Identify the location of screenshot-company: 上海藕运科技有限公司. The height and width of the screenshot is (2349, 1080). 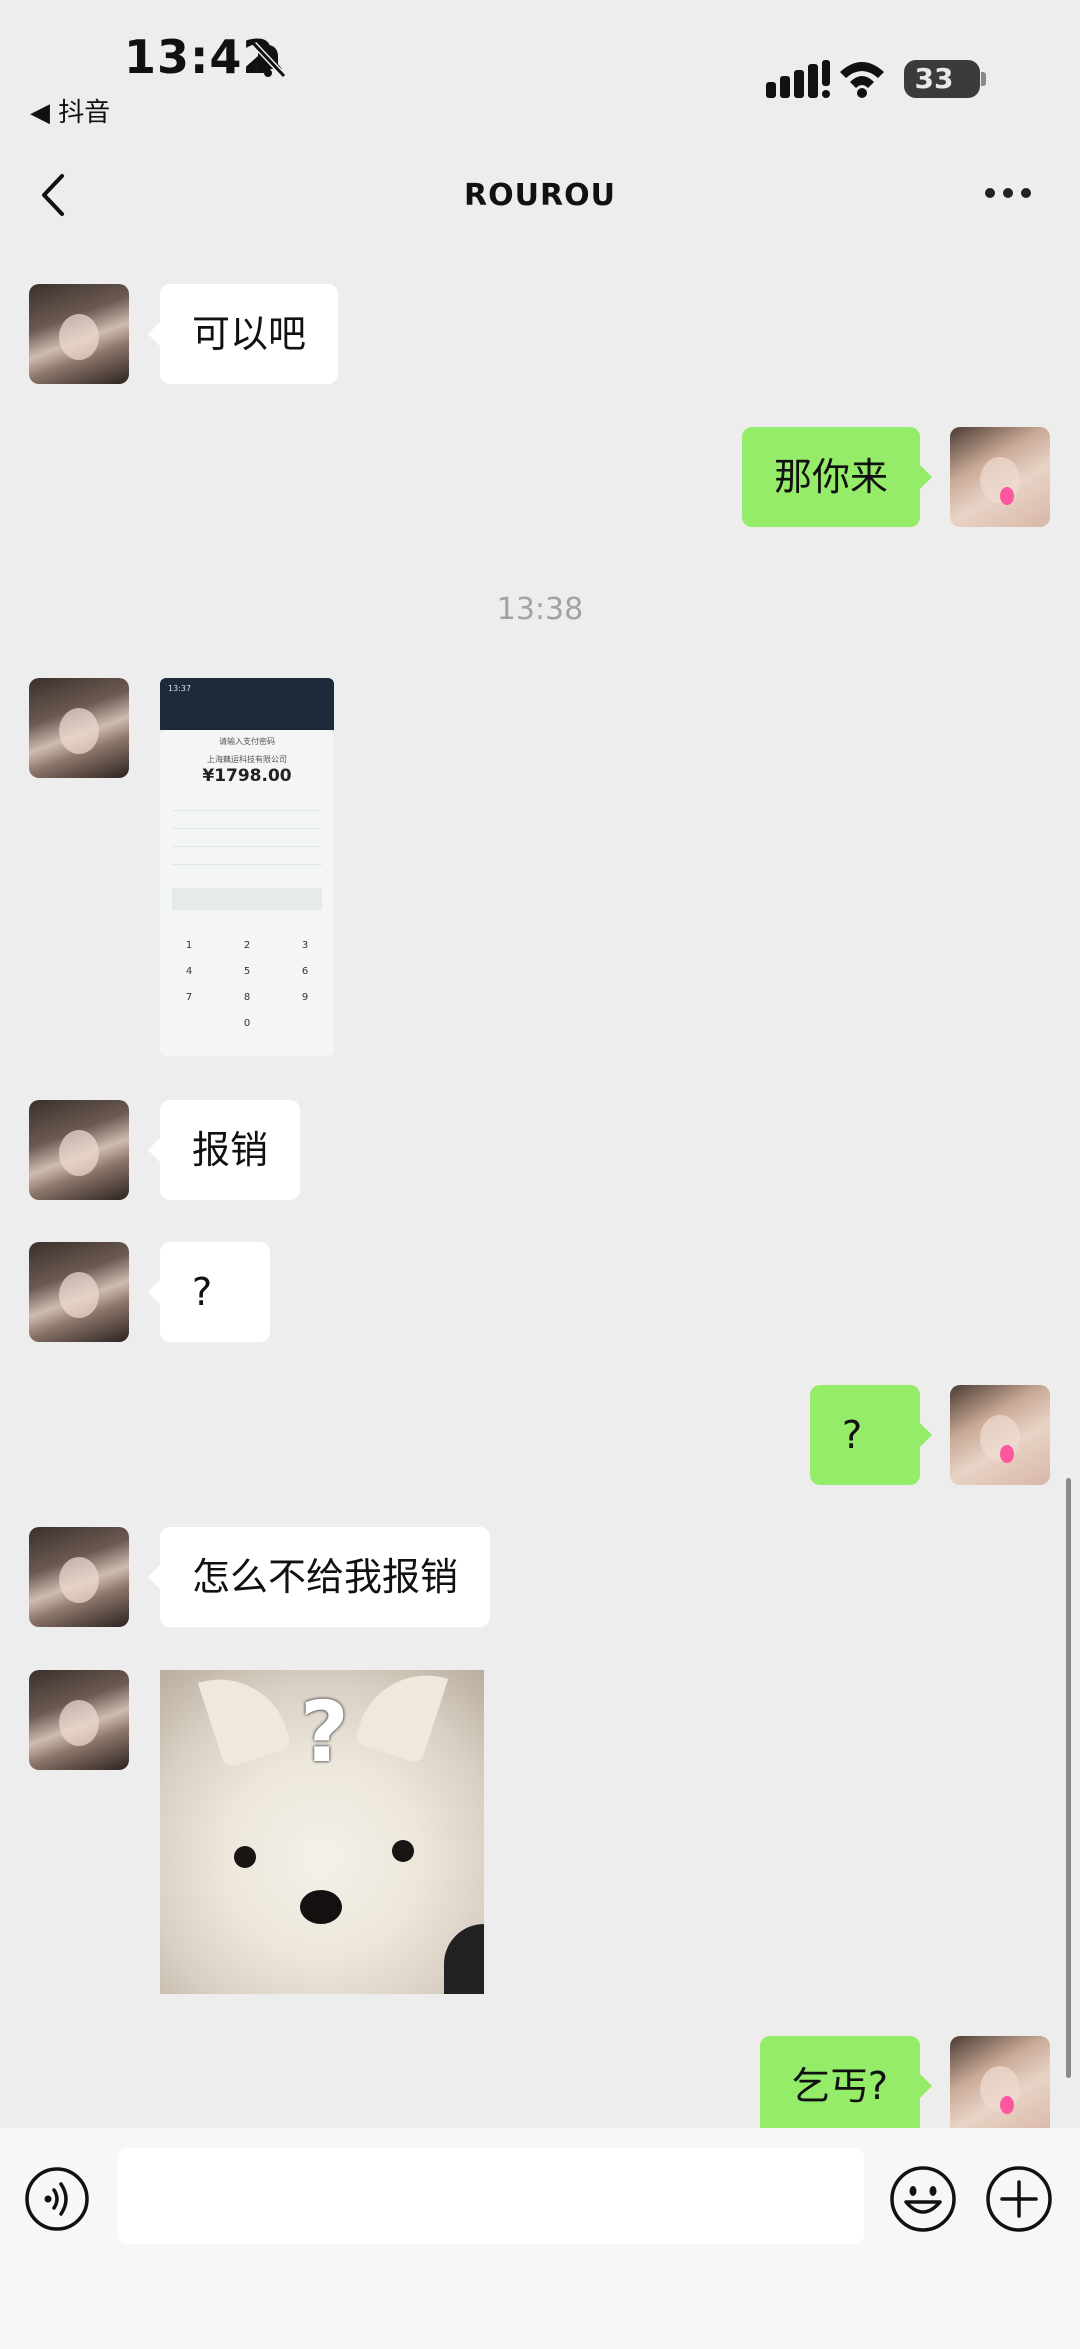
(247, 759).